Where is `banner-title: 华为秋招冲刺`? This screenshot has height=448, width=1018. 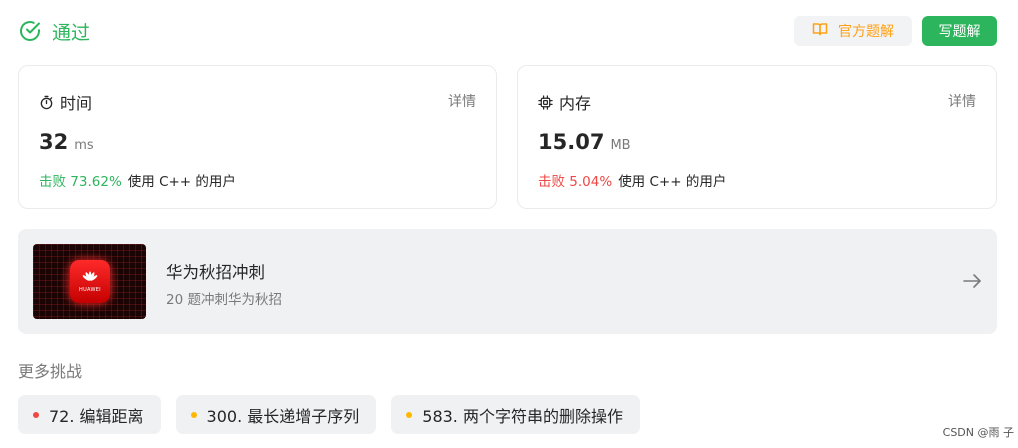 banner-title: 华为秋招冲刺 is located at coordinates (215, 272).